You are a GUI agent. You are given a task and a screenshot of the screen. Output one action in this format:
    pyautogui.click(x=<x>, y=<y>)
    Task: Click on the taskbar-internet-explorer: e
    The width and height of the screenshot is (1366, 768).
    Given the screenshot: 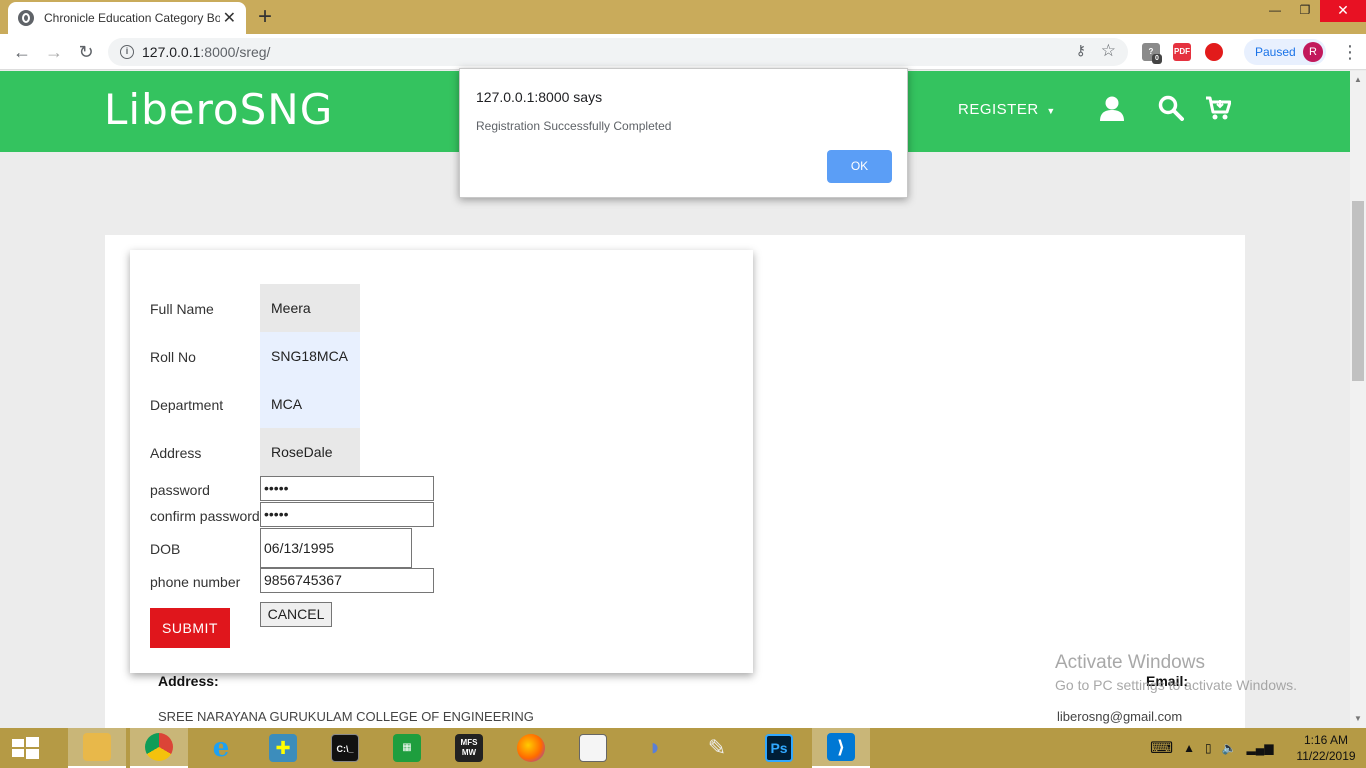 What is the action you would take?
    pyautogui.click(x=221, y=748)
    